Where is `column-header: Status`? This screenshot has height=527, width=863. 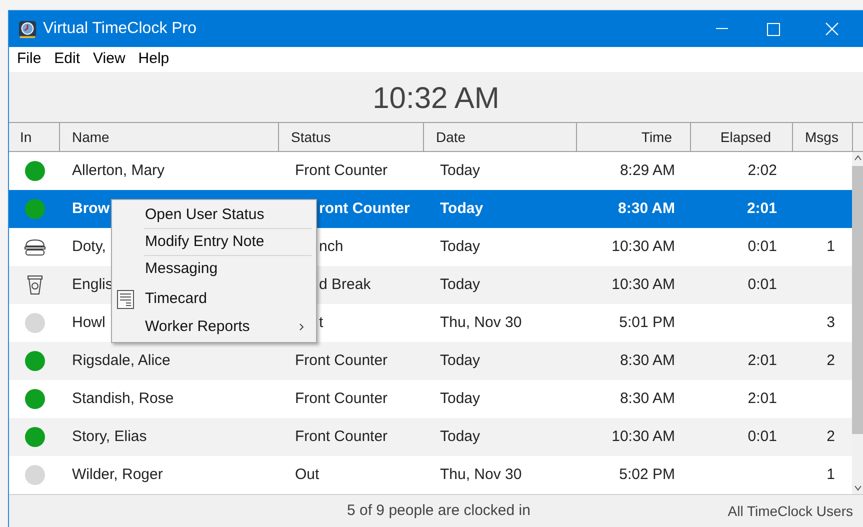 column-header: Status is located at coordinates (351, 137).